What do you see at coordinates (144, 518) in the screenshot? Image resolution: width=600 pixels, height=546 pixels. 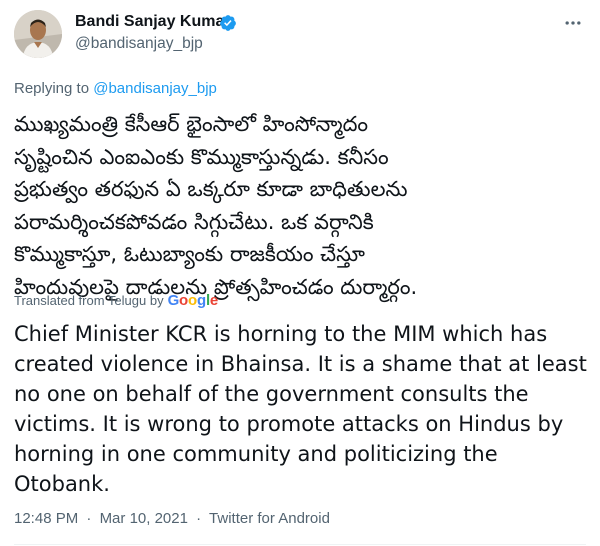 I see `tweet-date-link: Mar 10, 2021` at bounding box center [144, 518].